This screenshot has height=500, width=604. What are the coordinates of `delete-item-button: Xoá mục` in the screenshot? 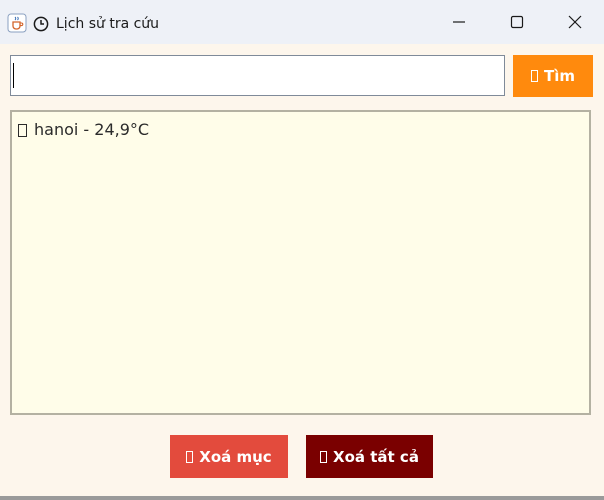 It's located at (229, 456).